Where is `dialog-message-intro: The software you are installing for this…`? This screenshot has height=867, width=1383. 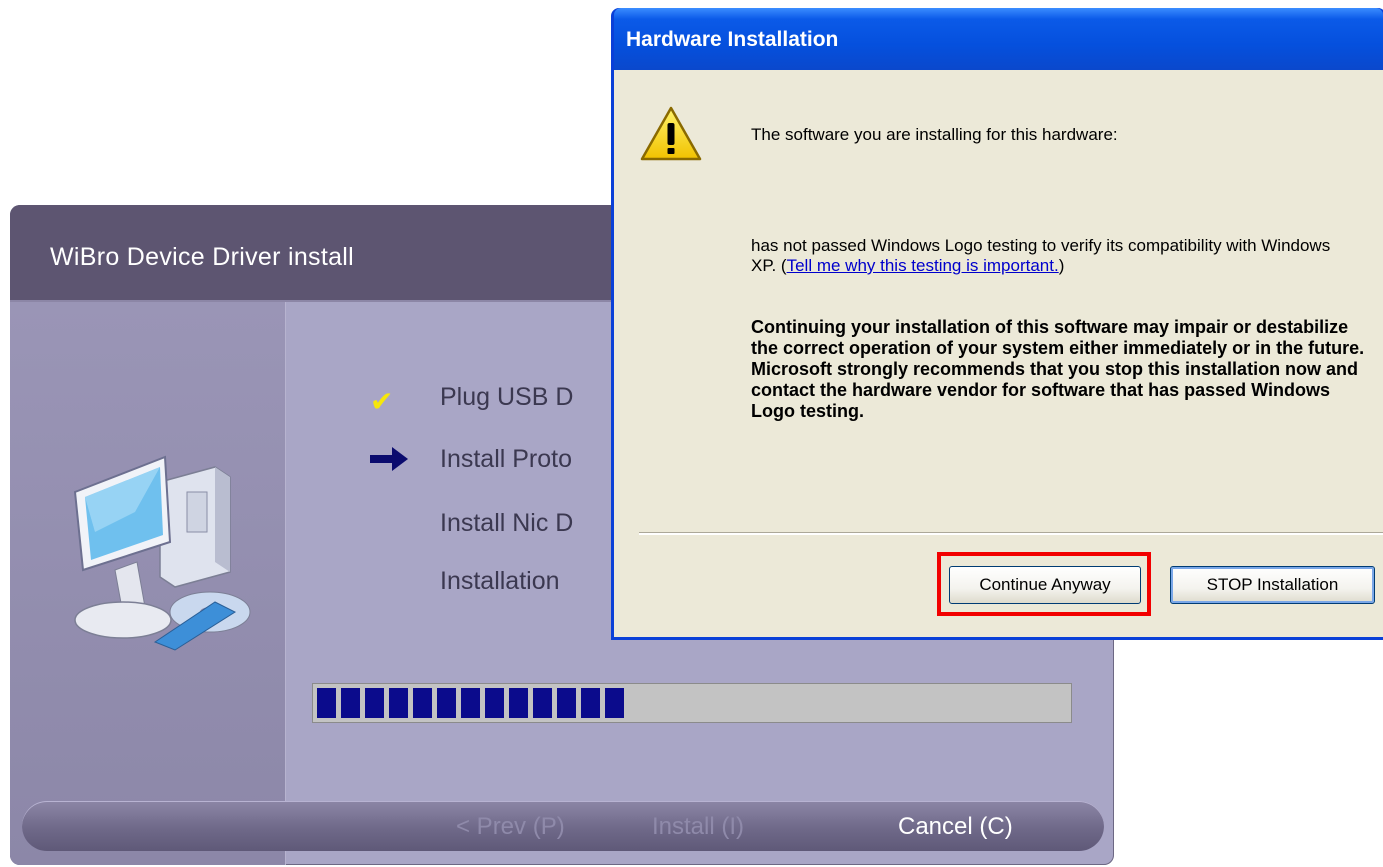 dialog-message-intro: The software you are installing for this… is located at coordinates (934, 134).